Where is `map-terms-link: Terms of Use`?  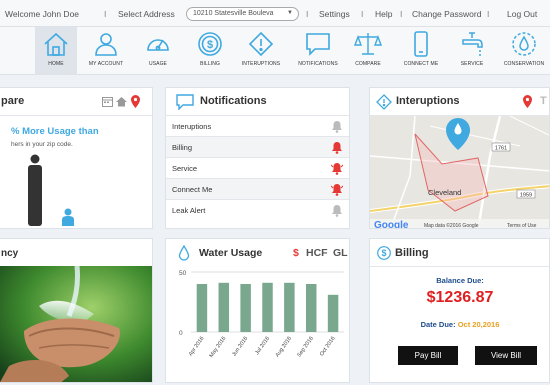
map-terms-link: Terms of Use is located at coordinates (522, 226).